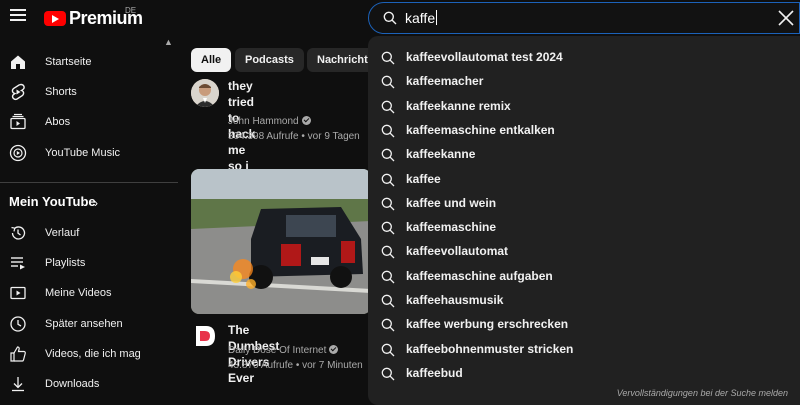  What do you see at coordinates (78, 293) in the screenshot?
I see `sidebar-item-label: Meine Videos` at bounding box center [78, 293].